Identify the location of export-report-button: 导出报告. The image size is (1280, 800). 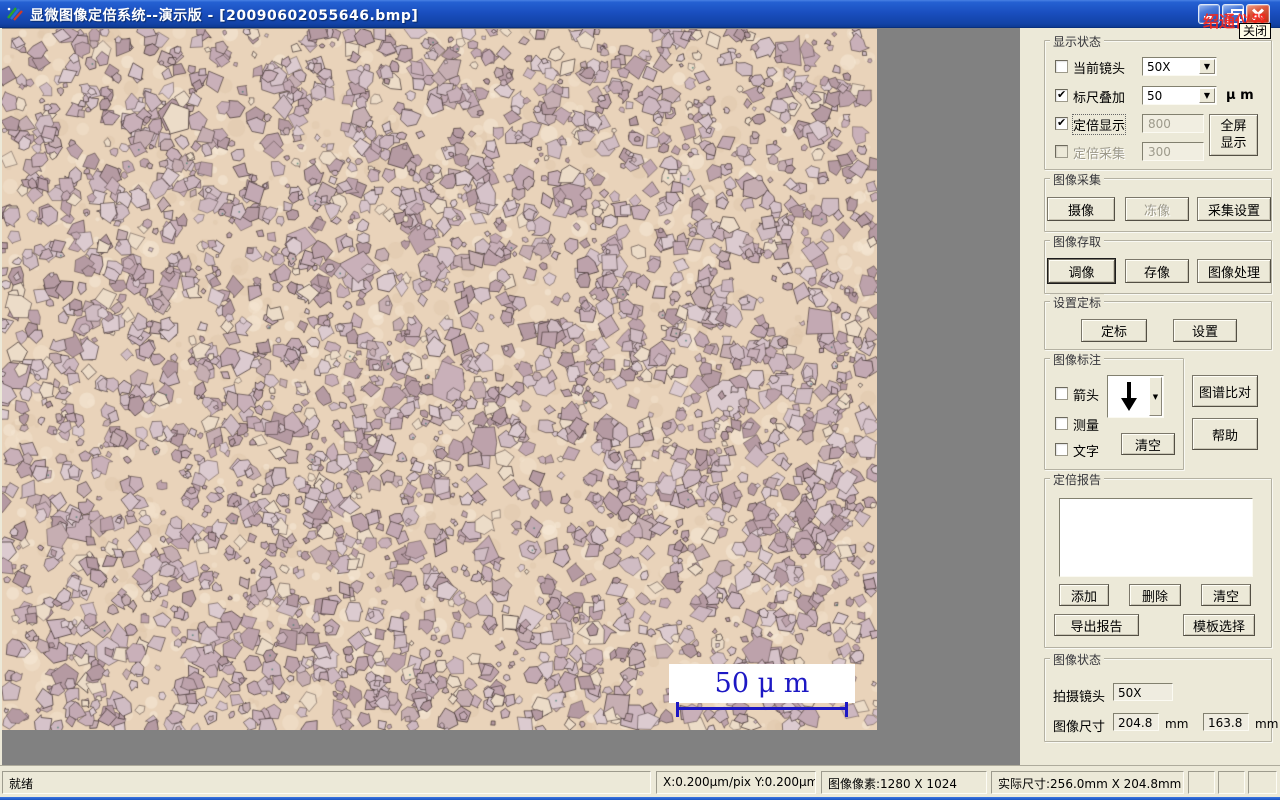
(1096, 625).